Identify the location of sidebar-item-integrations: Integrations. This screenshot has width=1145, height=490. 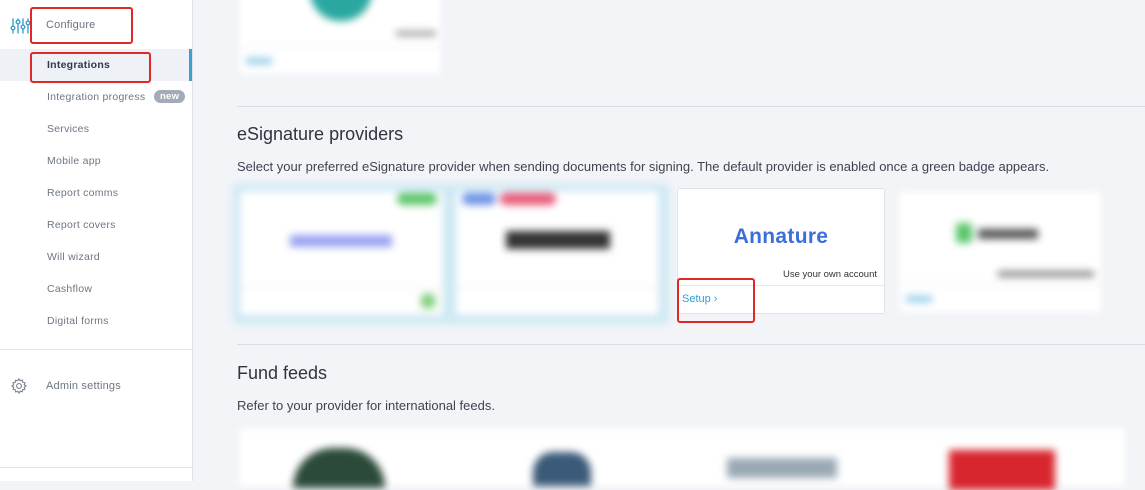
(96, 65).